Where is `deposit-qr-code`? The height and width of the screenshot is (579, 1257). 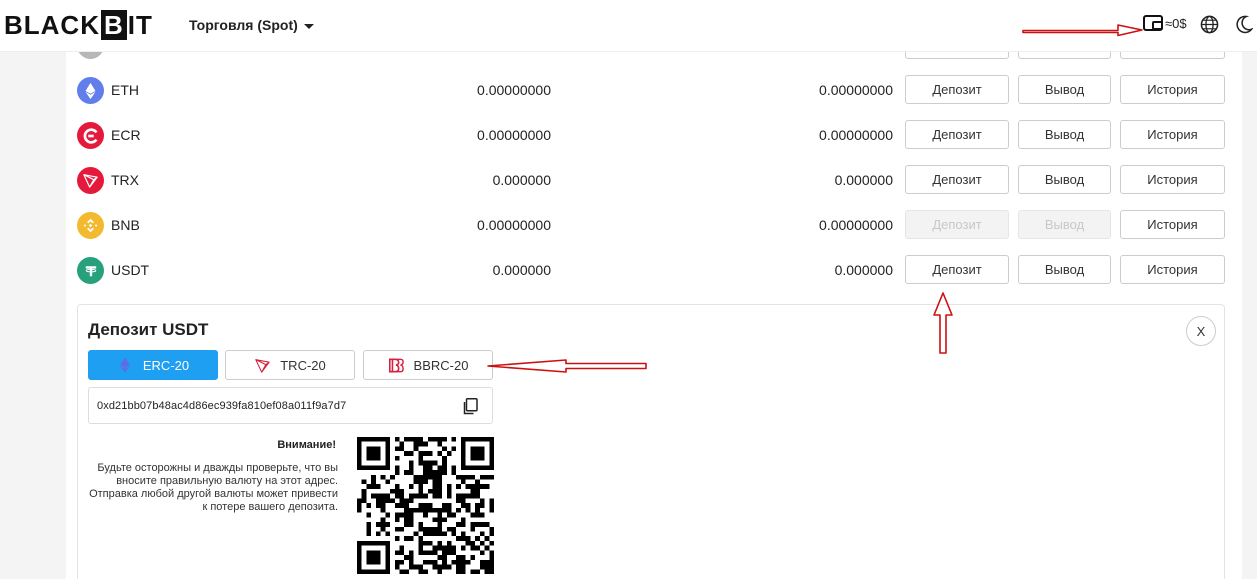 deposit-qr-code is located at coordinates (425, 505).